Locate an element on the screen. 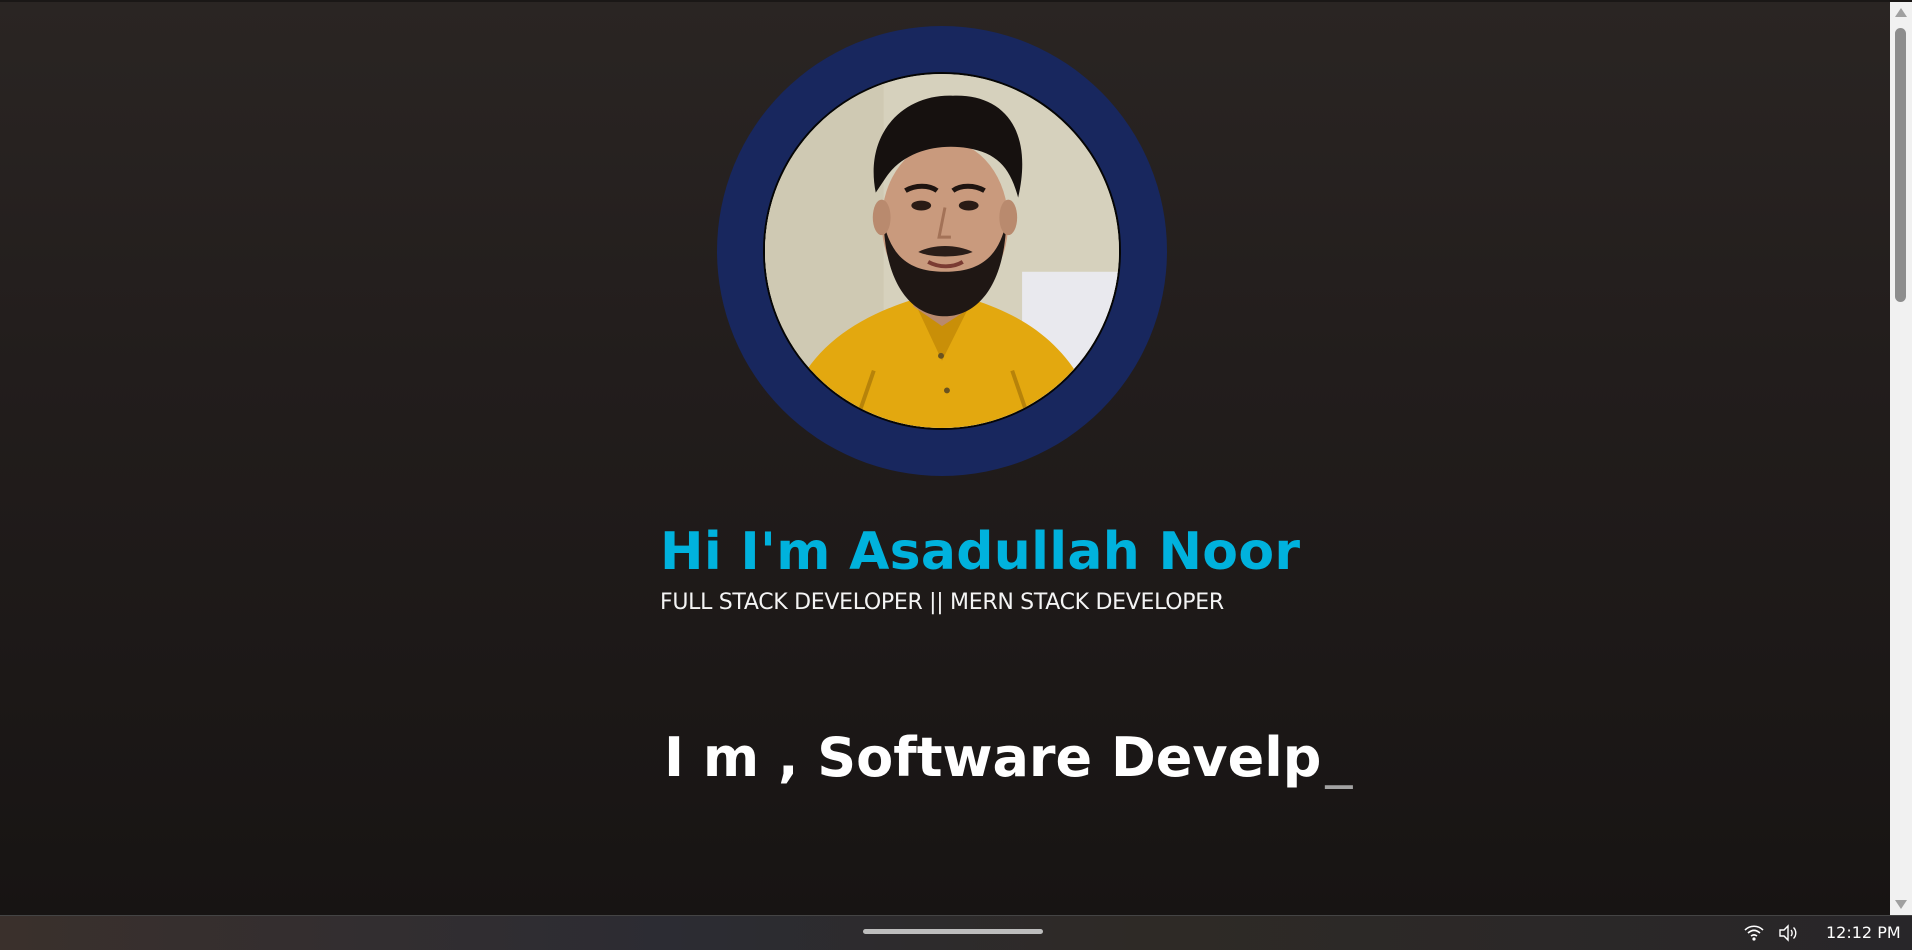 The width and height of the screenshot is (1912, 950). typing-cursor: _ is located at coordinates (1339, 757).